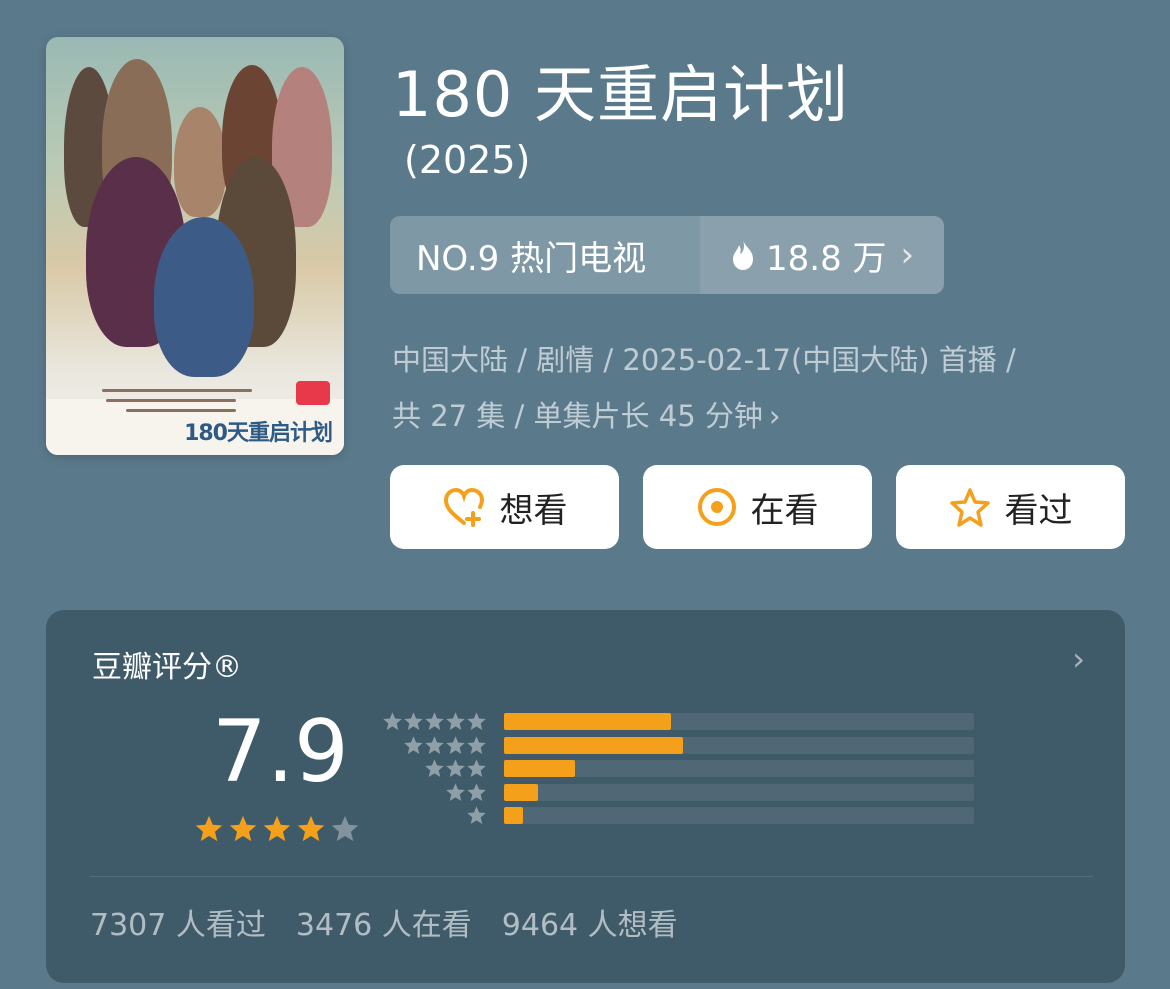 The image size is (1170, 989). Describe the element at coordinates (467, 160) in the screenshot. I see `release-year: (2025)` at that location.